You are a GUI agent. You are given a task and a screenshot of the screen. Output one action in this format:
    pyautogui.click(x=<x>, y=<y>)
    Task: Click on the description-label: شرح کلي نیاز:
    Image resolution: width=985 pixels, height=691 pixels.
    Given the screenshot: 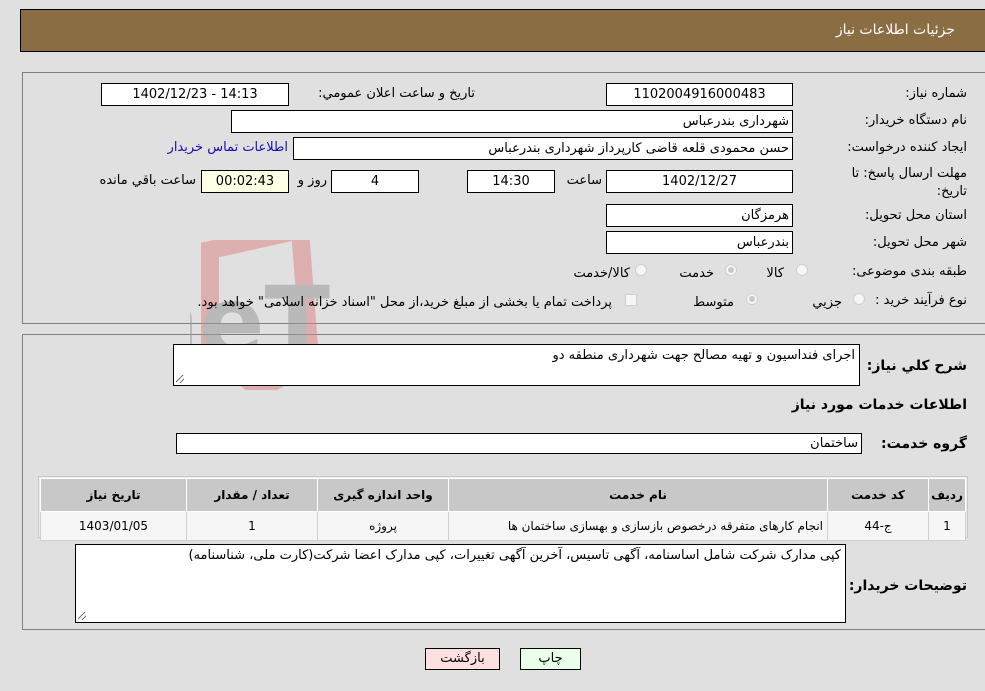 What is the action you would take?
    pyautogui.click(x=916, y=366)
    